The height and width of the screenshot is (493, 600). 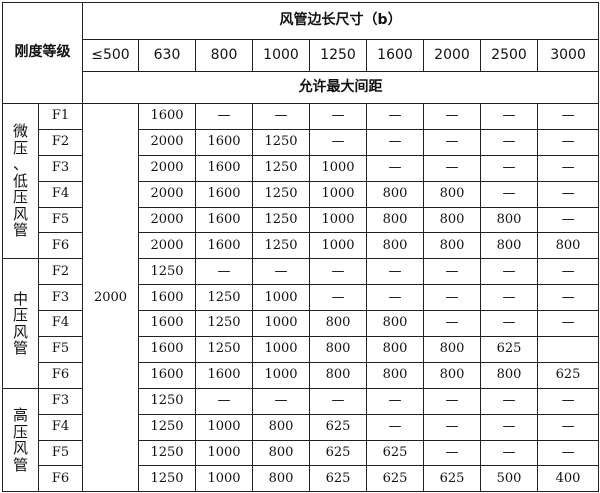 I want to click on dimension-header: 1600, so click(x=395, y=55).